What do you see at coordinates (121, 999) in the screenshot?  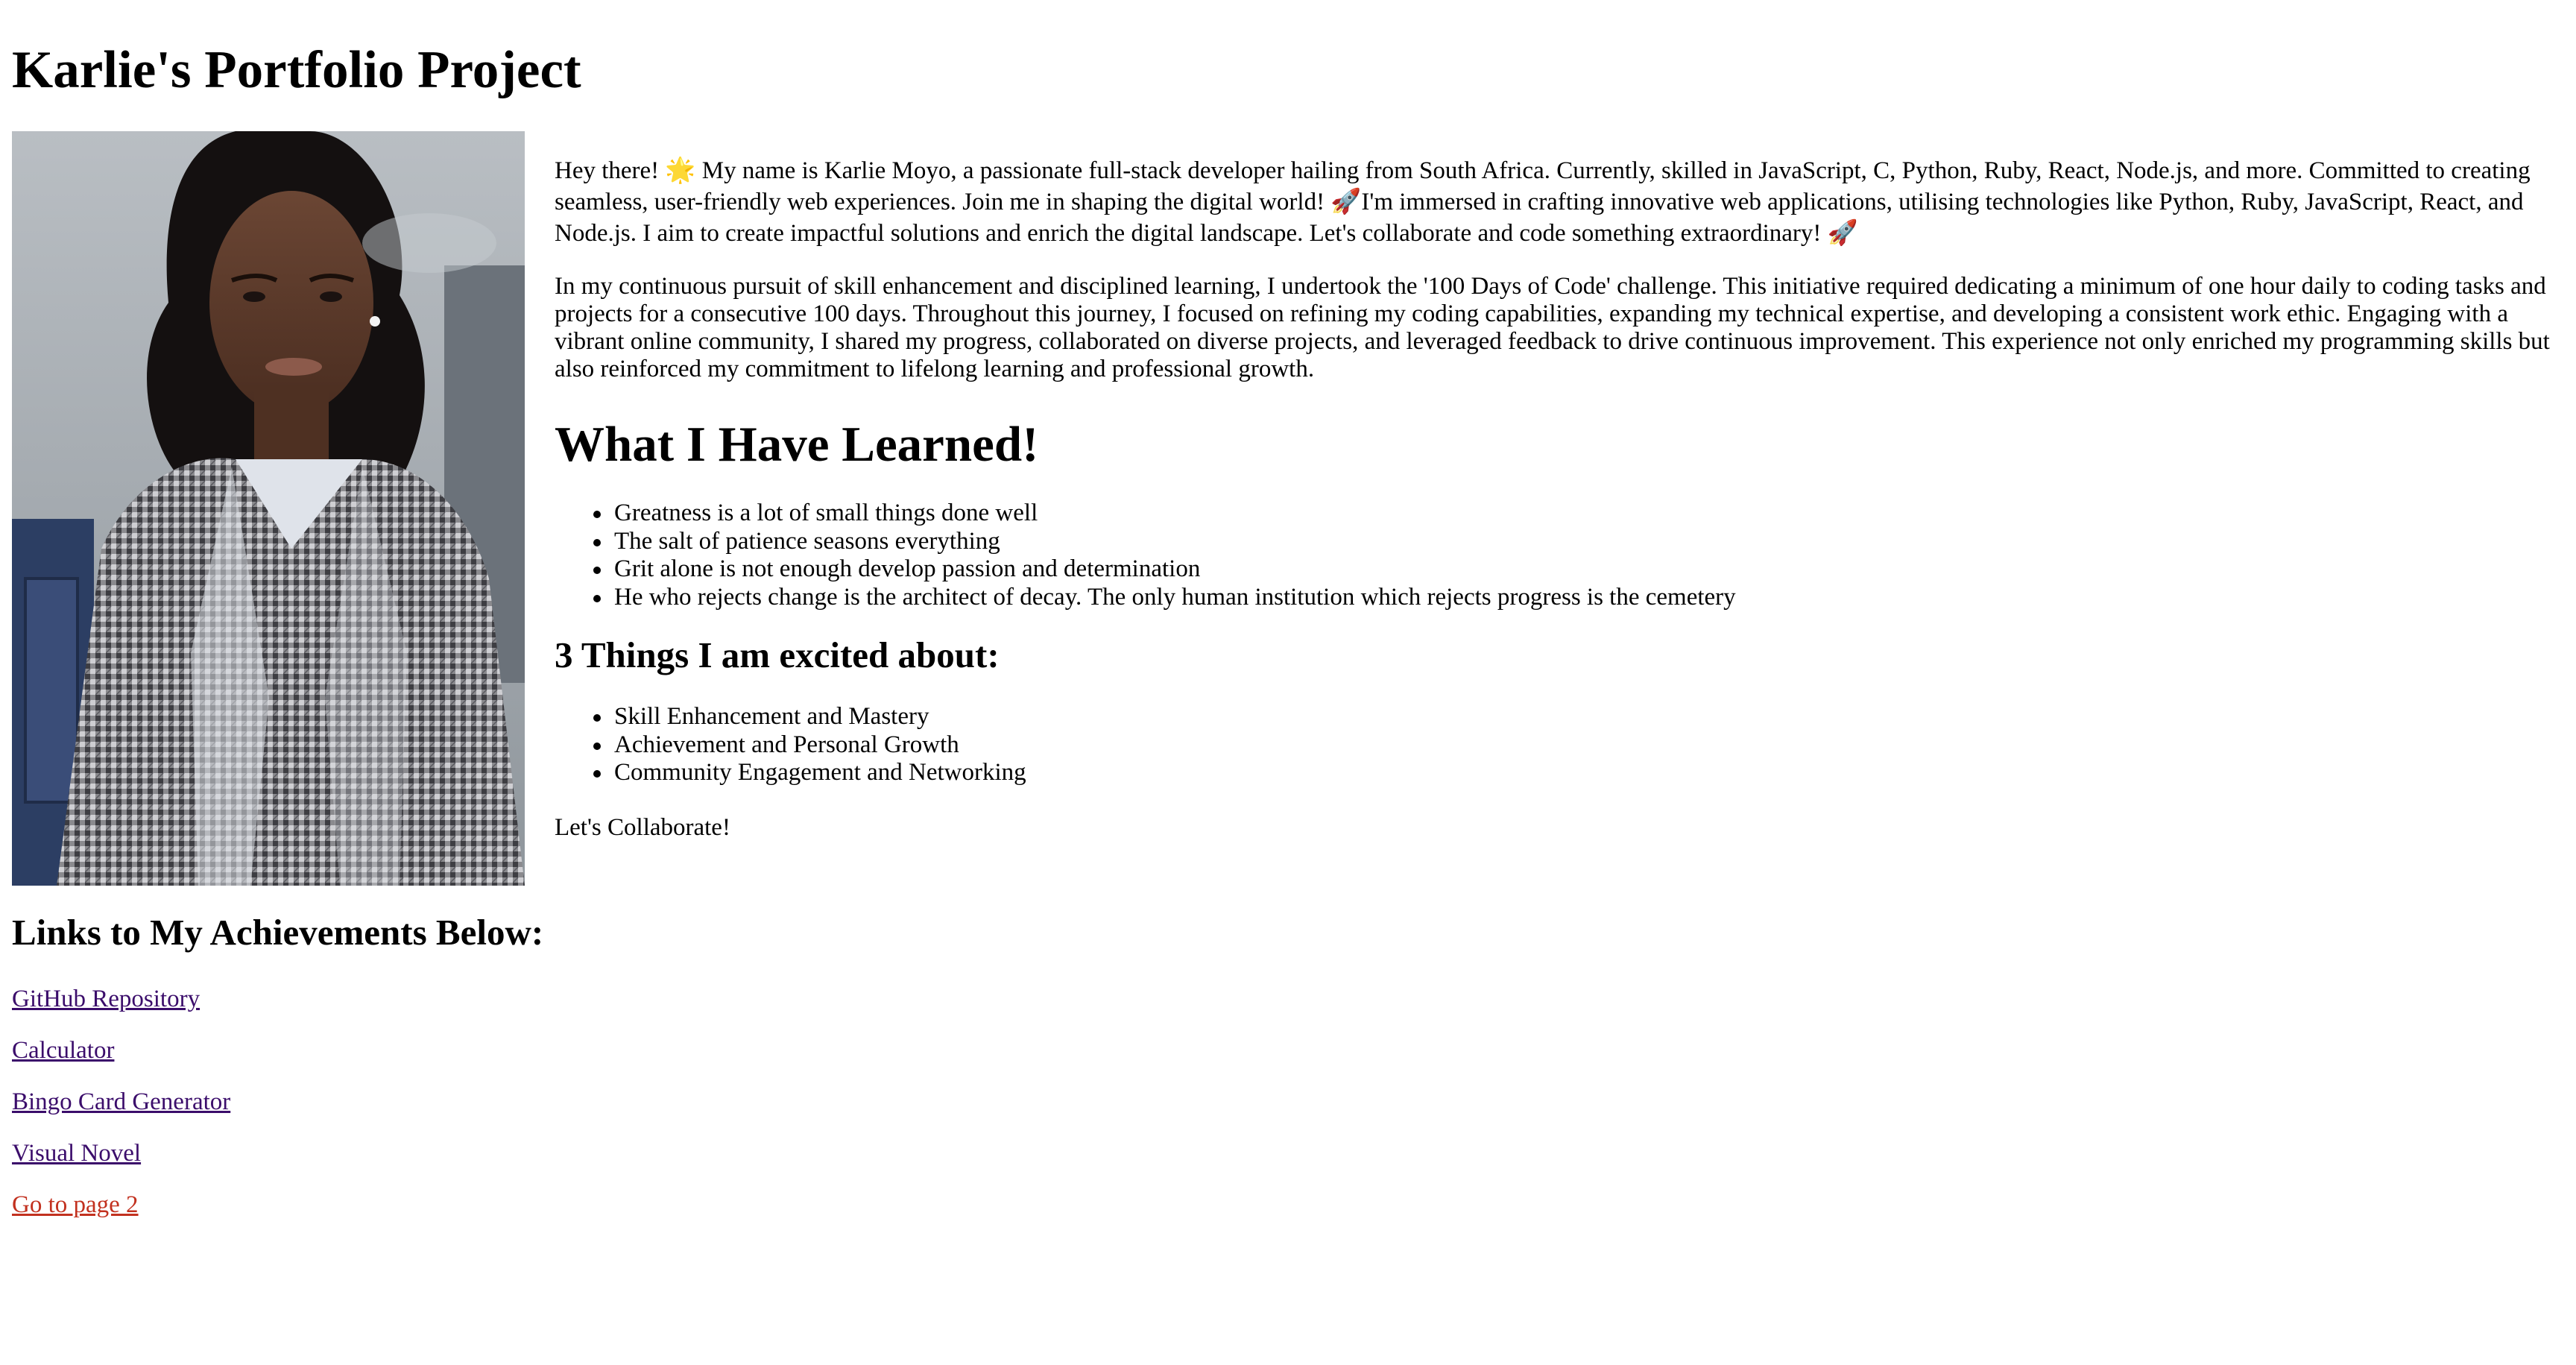 I see `github-repository-link: GitHub Repository` at bounding box center [121, 999].